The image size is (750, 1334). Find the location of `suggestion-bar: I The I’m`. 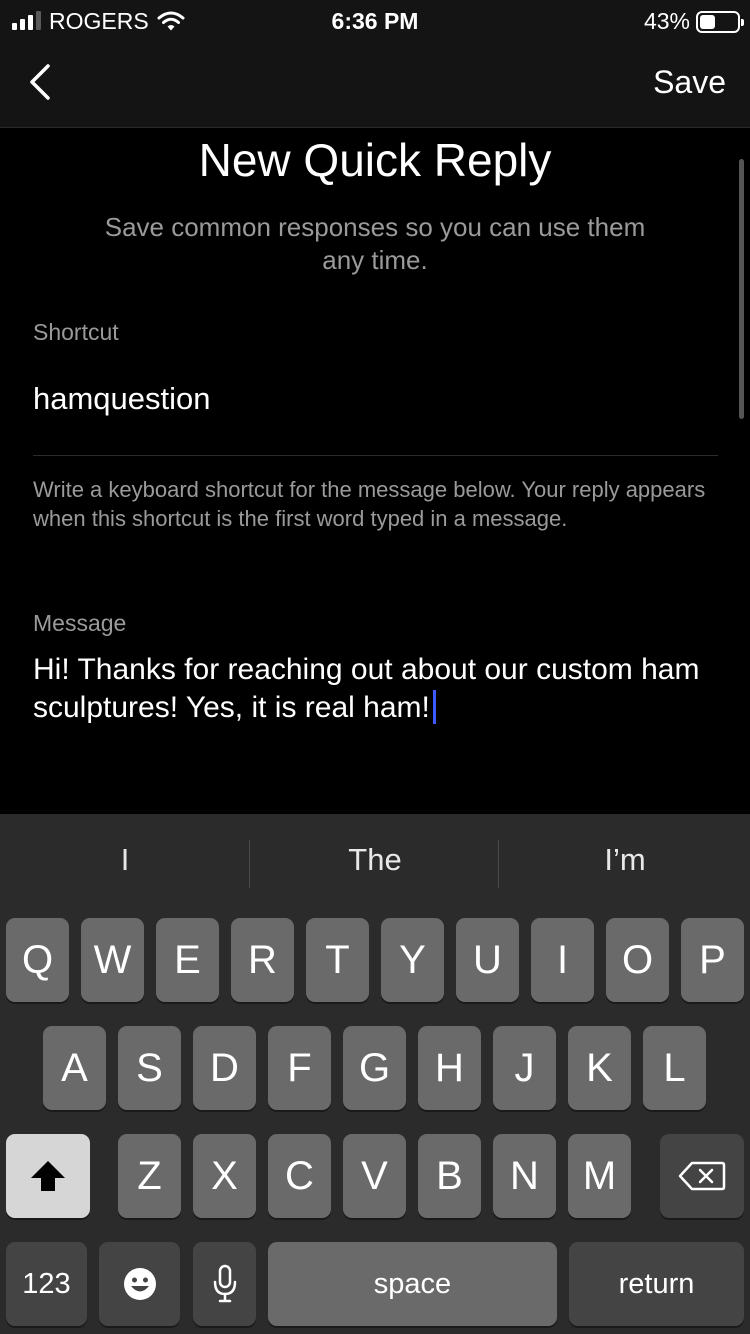

suggestion-bar: I The I’m is located at coordinates (375, 864).